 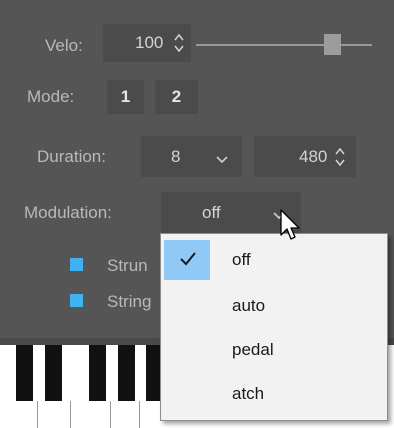 What do you see at coordinates (248, 393) in the screenshot?
I see `dropdown-item-label: atch` at bounding box center [248, 393].